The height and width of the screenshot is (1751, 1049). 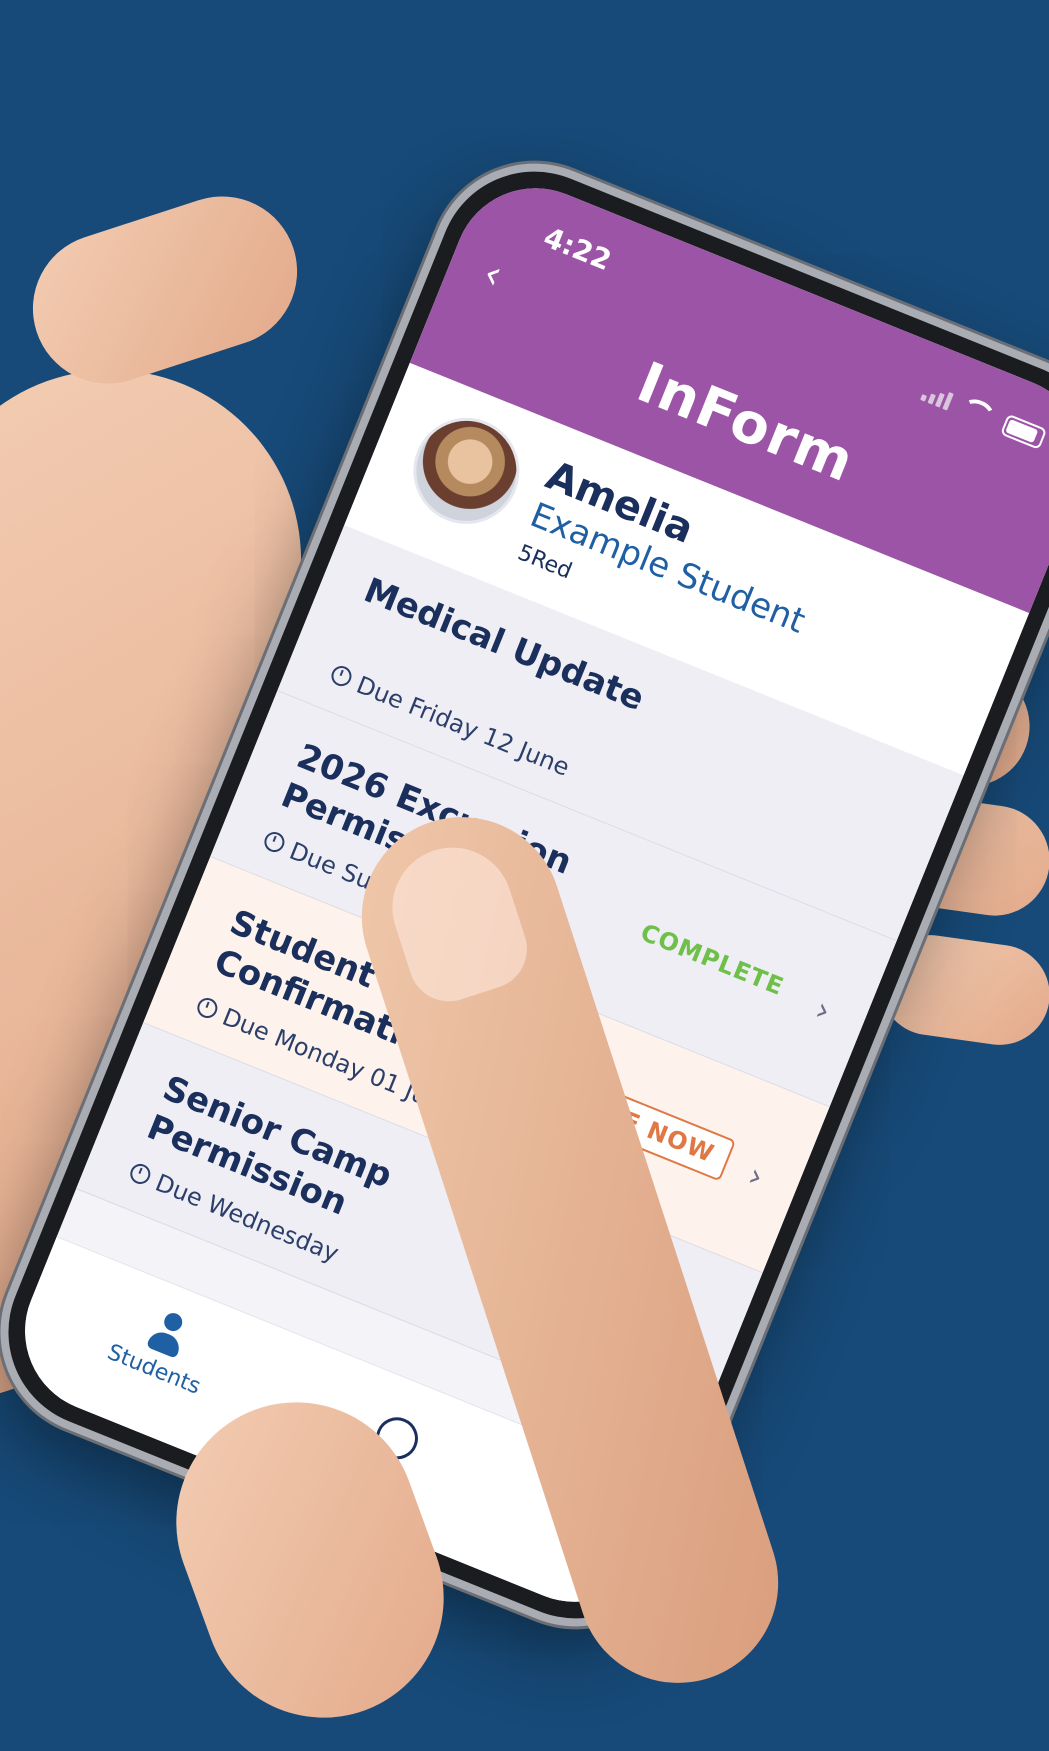 I want to click on signal-icon, so click(x=937, y=397).